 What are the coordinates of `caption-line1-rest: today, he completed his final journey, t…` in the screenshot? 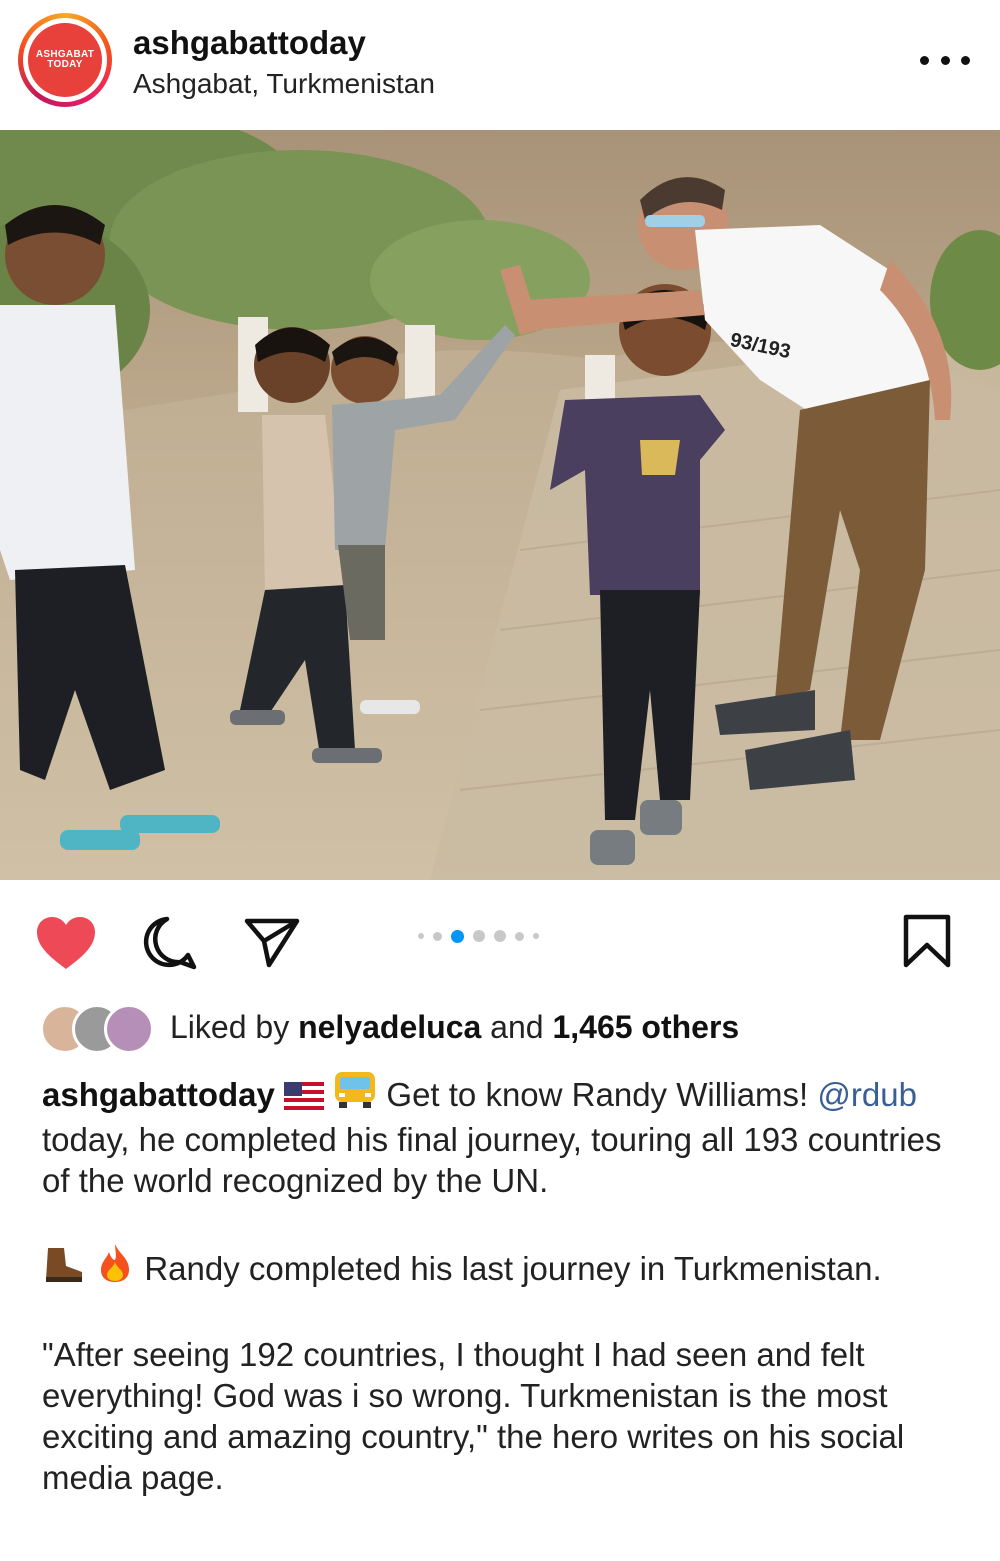 It's located at (492, 1160).